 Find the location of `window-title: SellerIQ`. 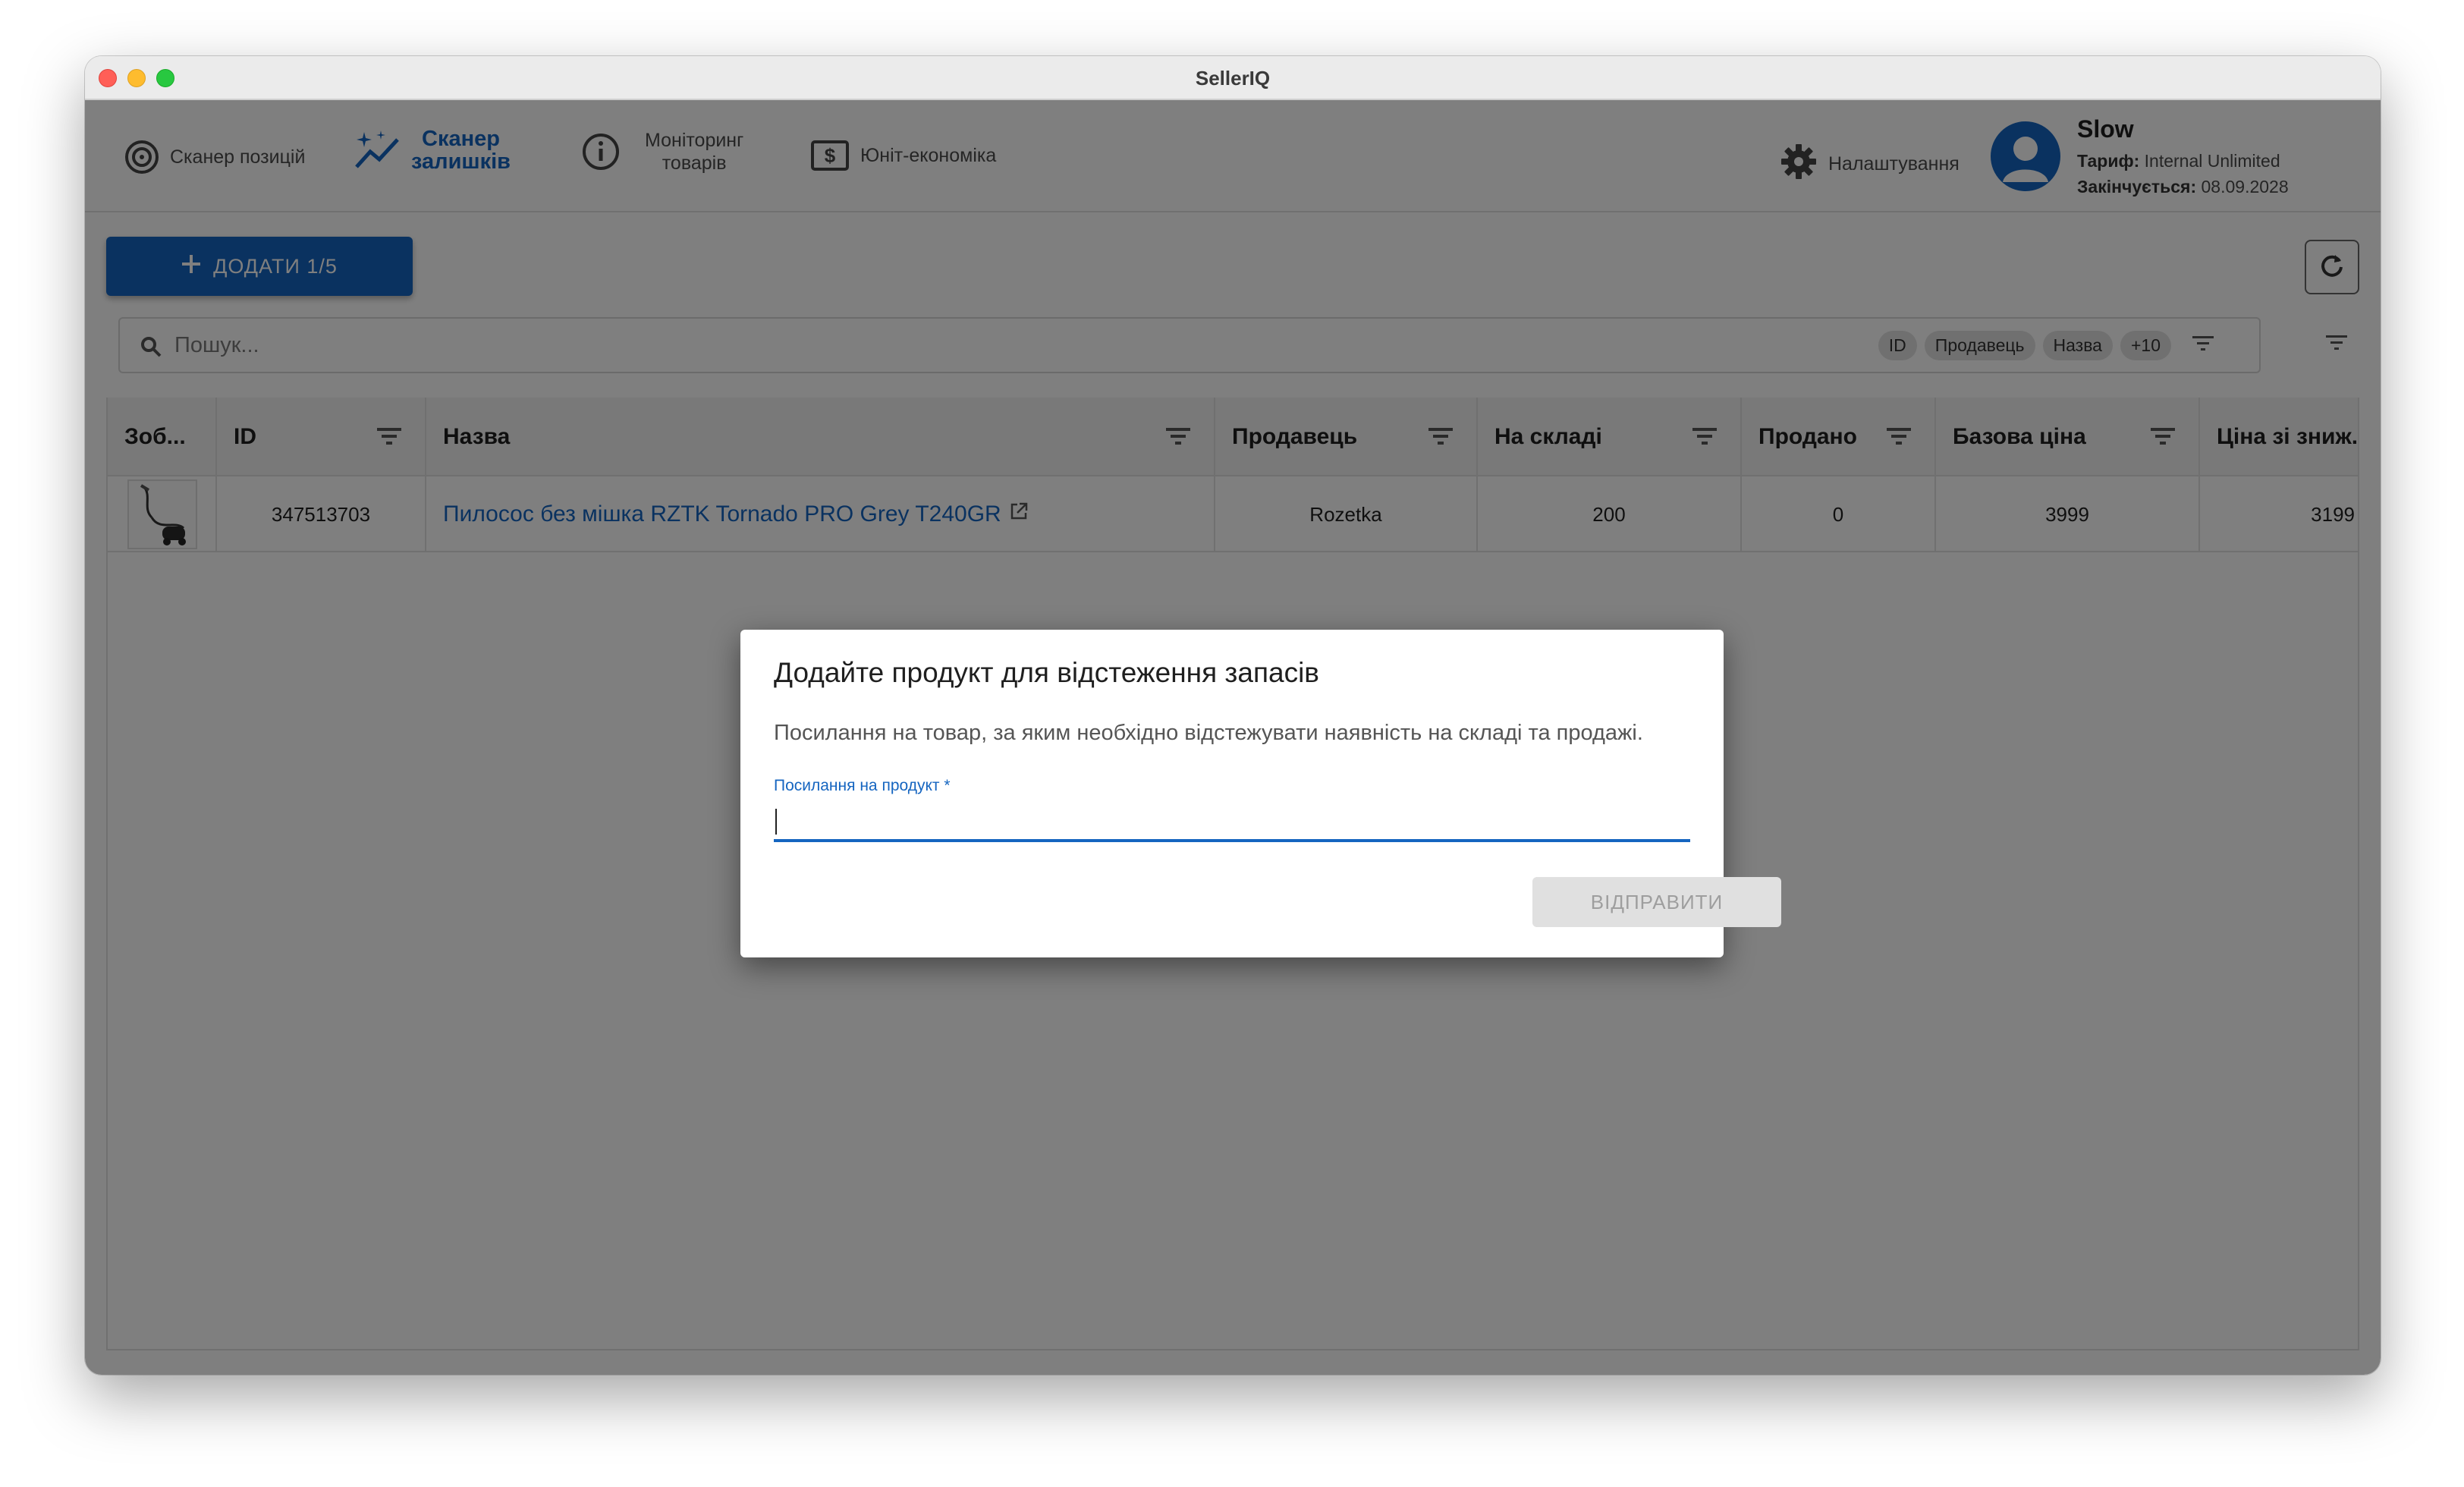

window-title: SellerIQ is located at coordinates (1233, 79).